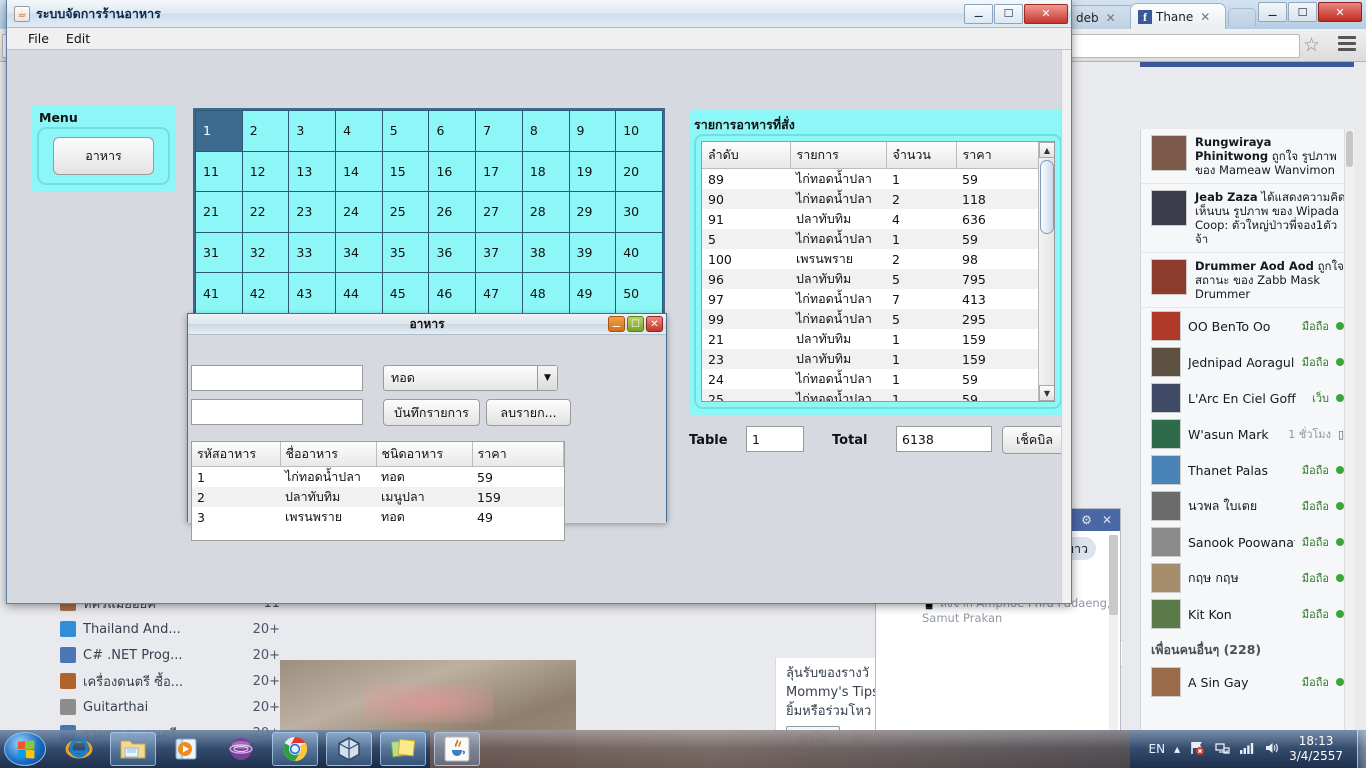  Describe the element at coordinates (639, 131) in the screenshot. I see `table-cell: 10` at that location.